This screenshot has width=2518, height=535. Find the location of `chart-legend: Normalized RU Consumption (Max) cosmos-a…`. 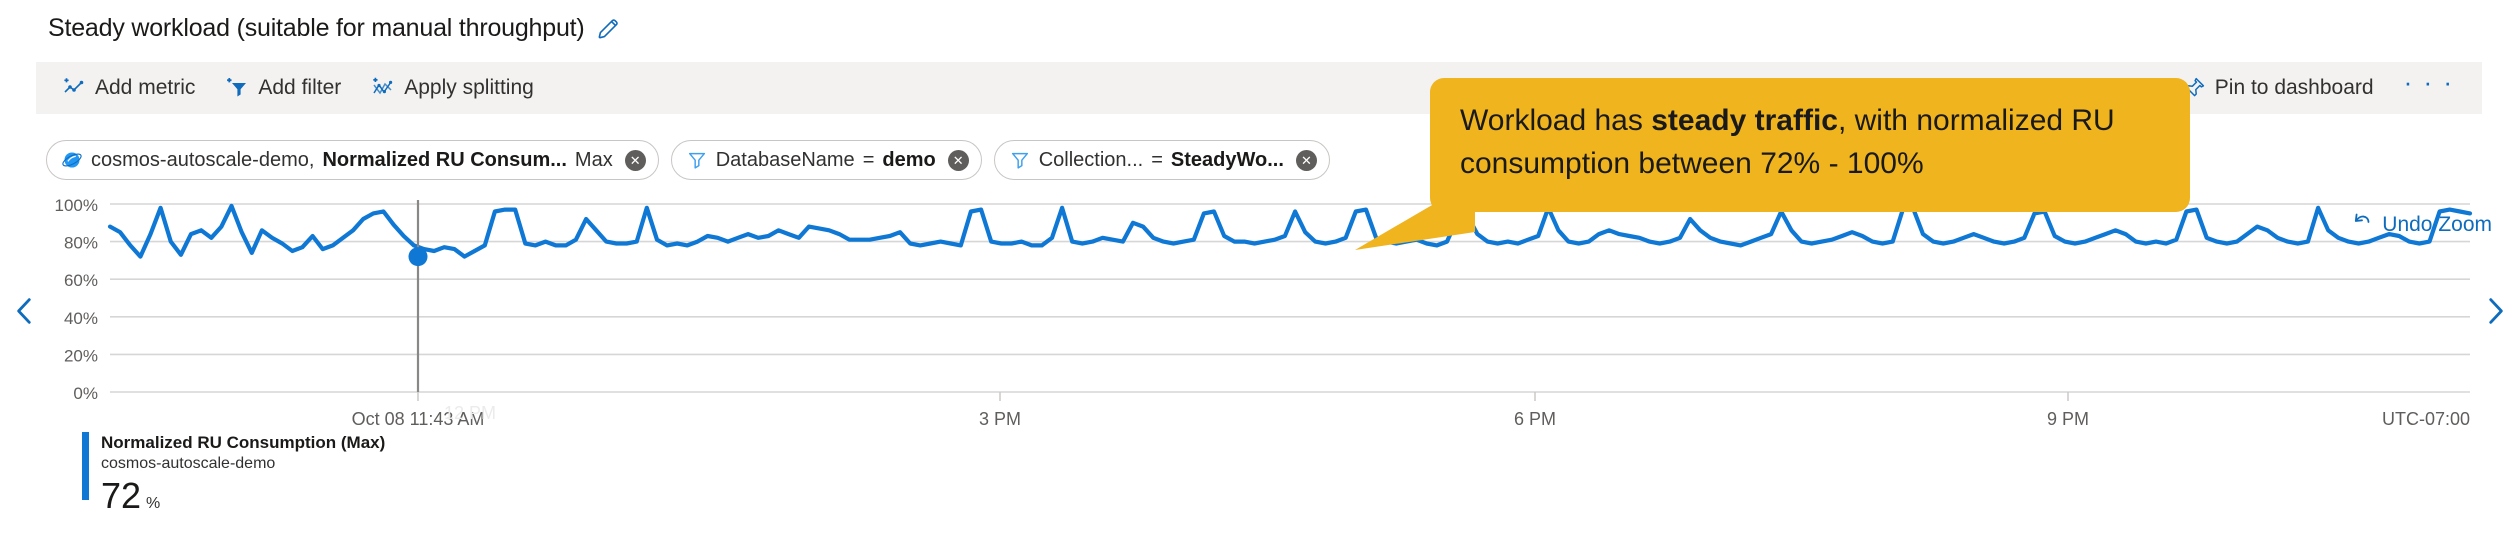

chart-legend: Normalized RU Consumption (Max) cosmos-a… is located at coordinates (233, 473).